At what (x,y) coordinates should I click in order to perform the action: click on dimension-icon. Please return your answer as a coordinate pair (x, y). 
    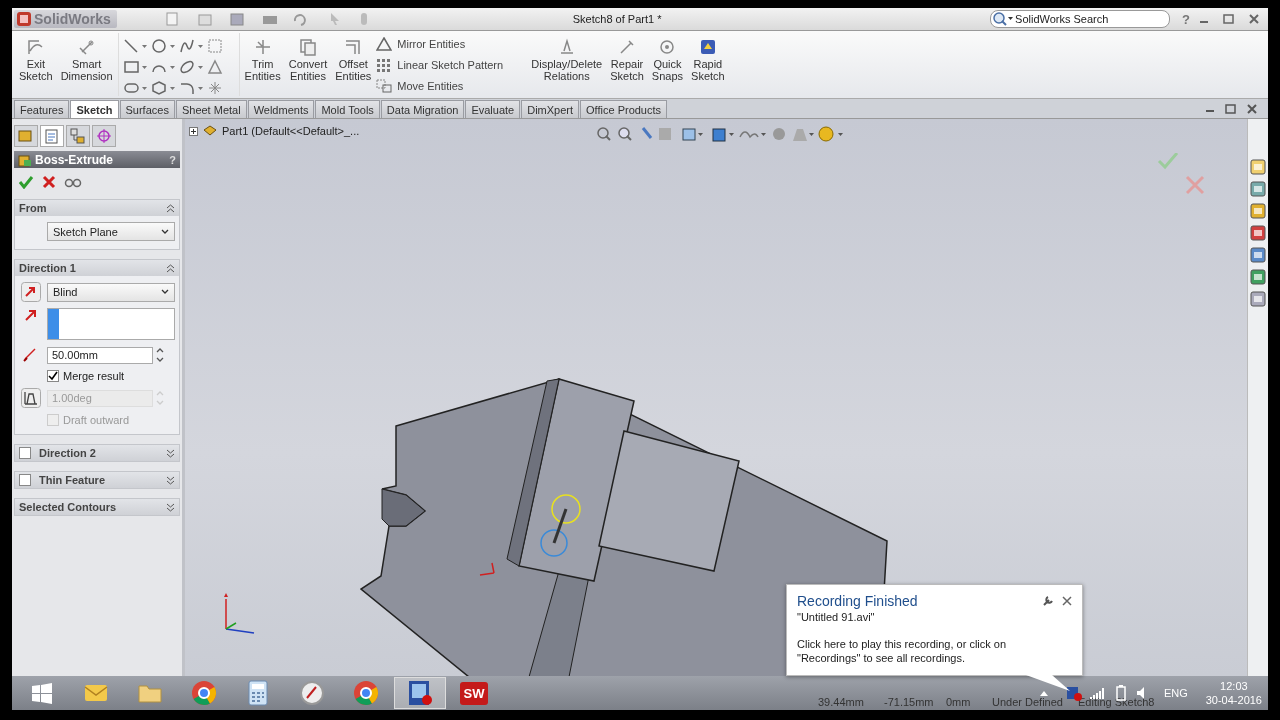
    Looking at the image, I should click on (86, 47).